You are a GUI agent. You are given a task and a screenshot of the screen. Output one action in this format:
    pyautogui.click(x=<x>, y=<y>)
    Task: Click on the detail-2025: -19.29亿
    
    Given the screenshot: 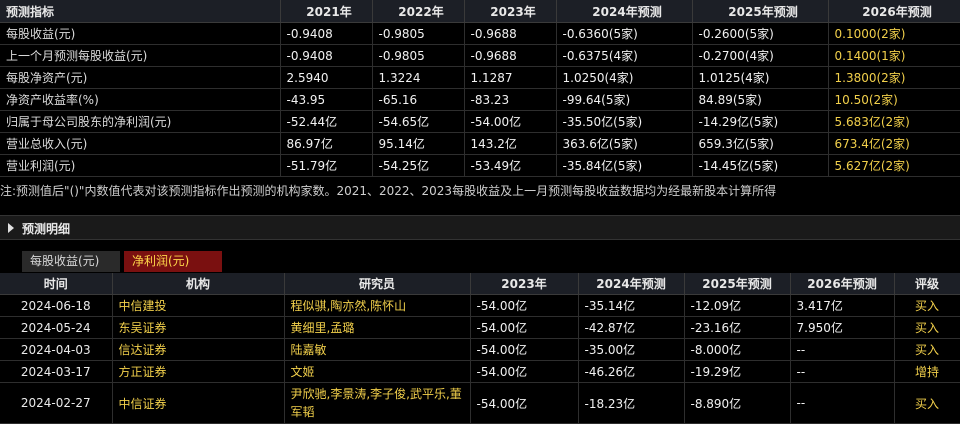 What is the action you would take?
    pyautogui.click(x=737, y=371)
    